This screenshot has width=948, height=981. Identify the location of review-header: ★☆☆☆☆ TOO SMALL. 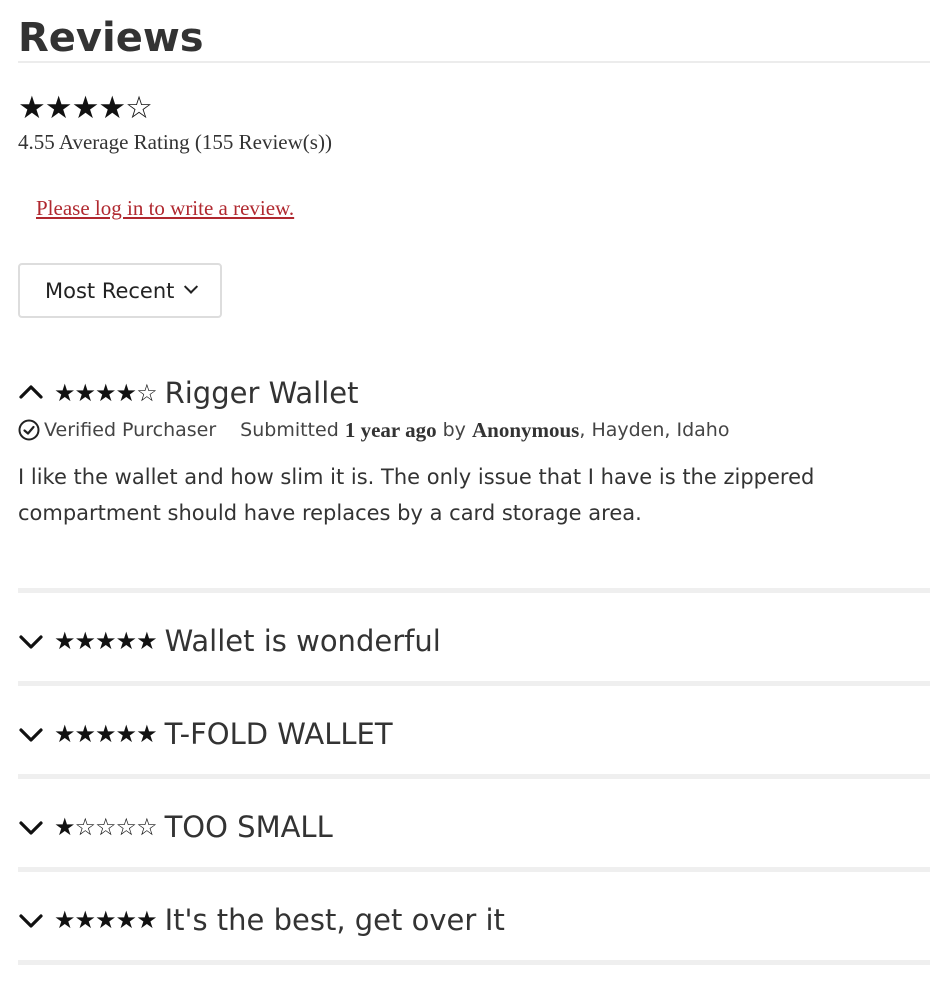
(175, 827).